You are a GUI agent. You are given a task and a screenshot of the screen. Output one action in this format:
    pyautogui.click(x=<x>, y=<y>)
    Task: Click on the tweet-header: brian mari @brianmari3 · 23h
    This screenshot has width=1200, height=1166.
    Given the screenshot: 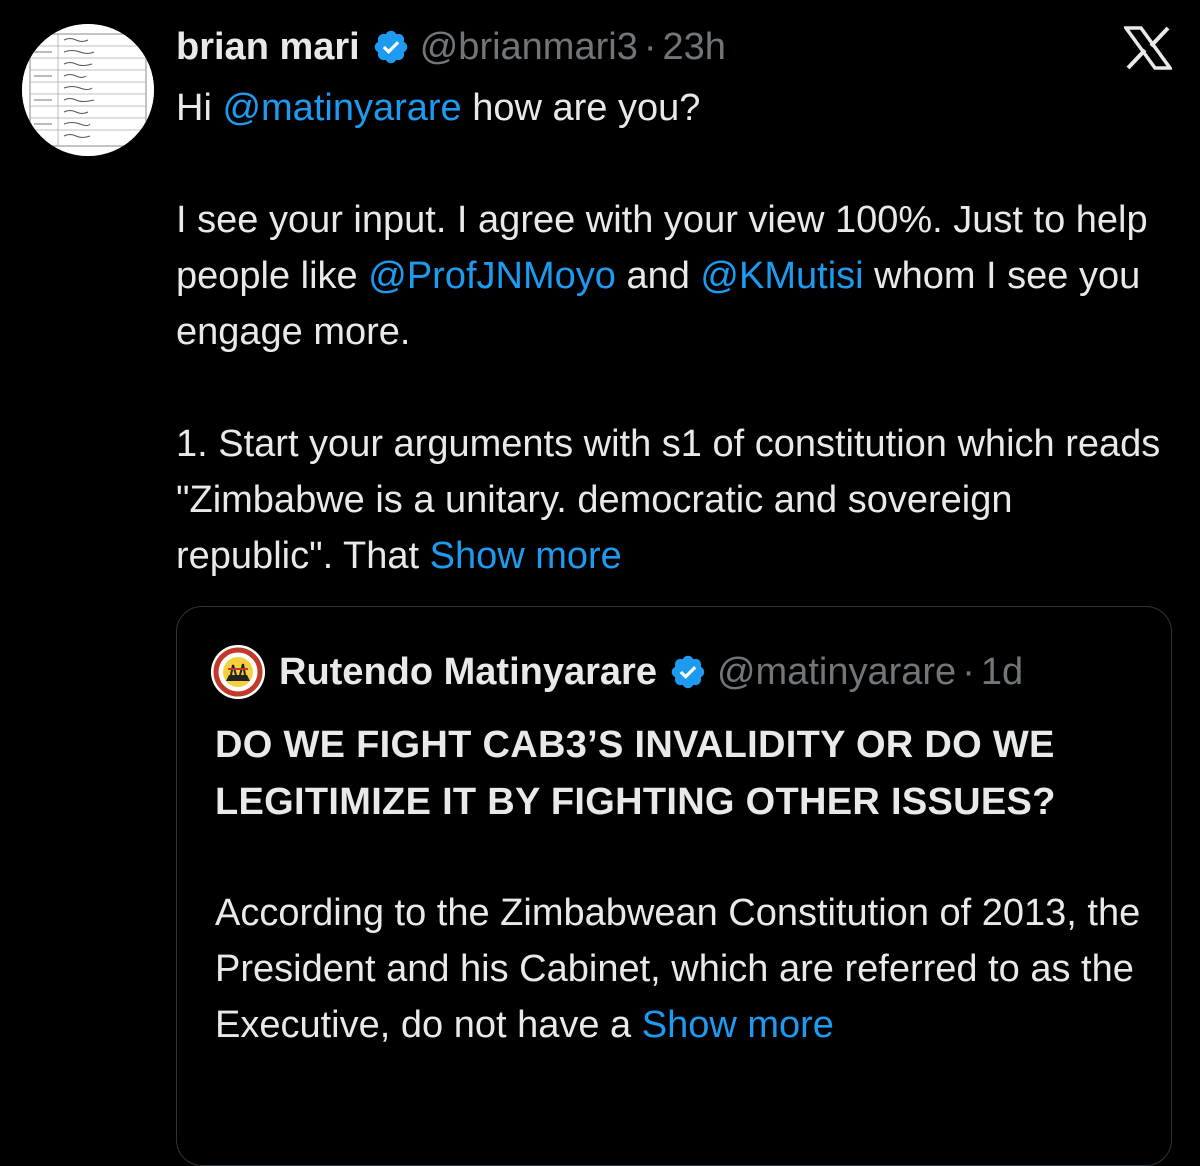 What is the action you would take?
    pyautogui.click(x=676, y=47)
    